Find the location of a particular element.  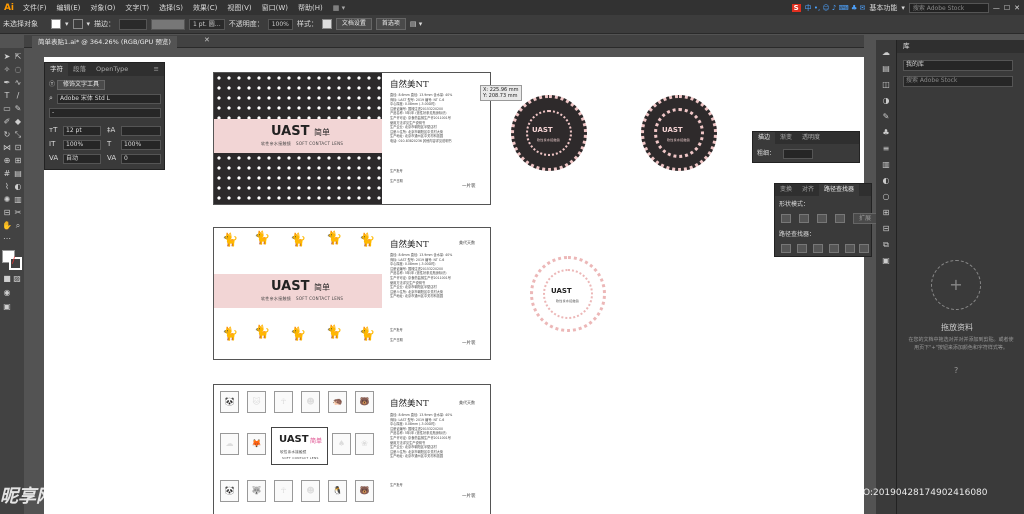

menu-object: 对象(O) is located at coordinates (102, 8).